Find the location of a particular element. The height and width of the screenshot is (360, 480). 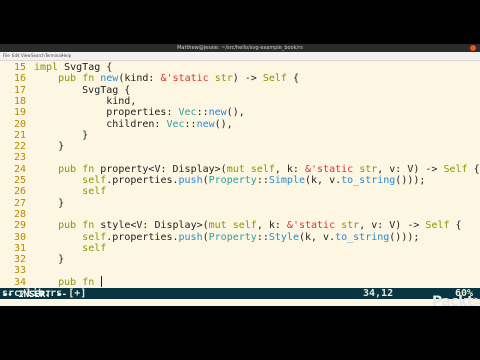

code-text: pub fn is located at coordinates (68, 282).